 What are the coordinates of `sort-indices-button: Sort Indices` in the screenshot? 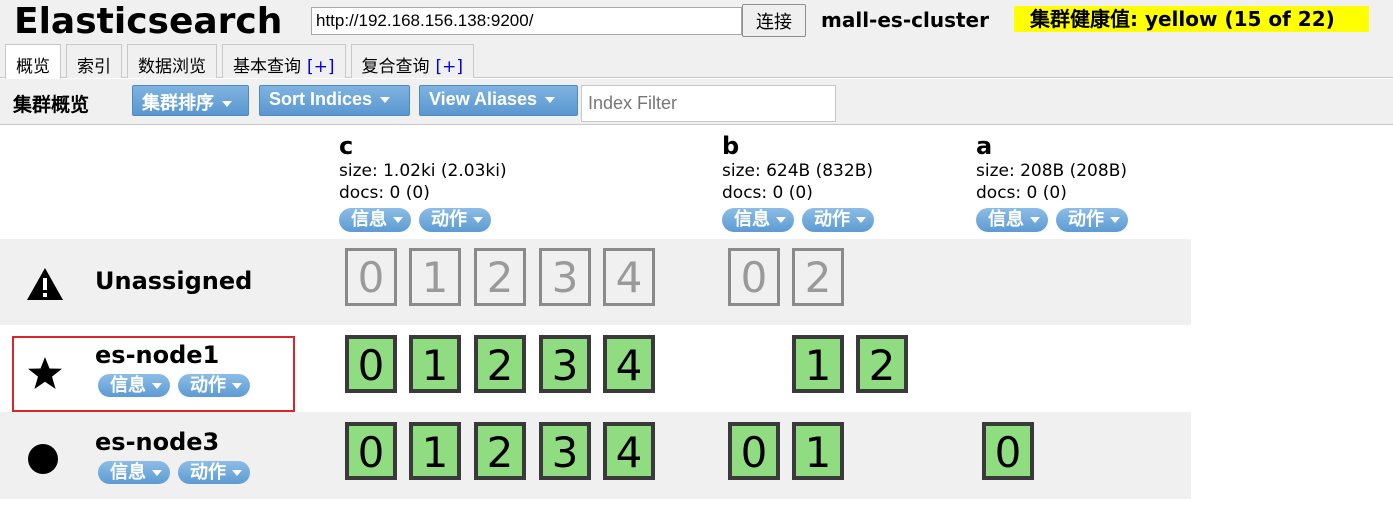 It's located at (334, 100).